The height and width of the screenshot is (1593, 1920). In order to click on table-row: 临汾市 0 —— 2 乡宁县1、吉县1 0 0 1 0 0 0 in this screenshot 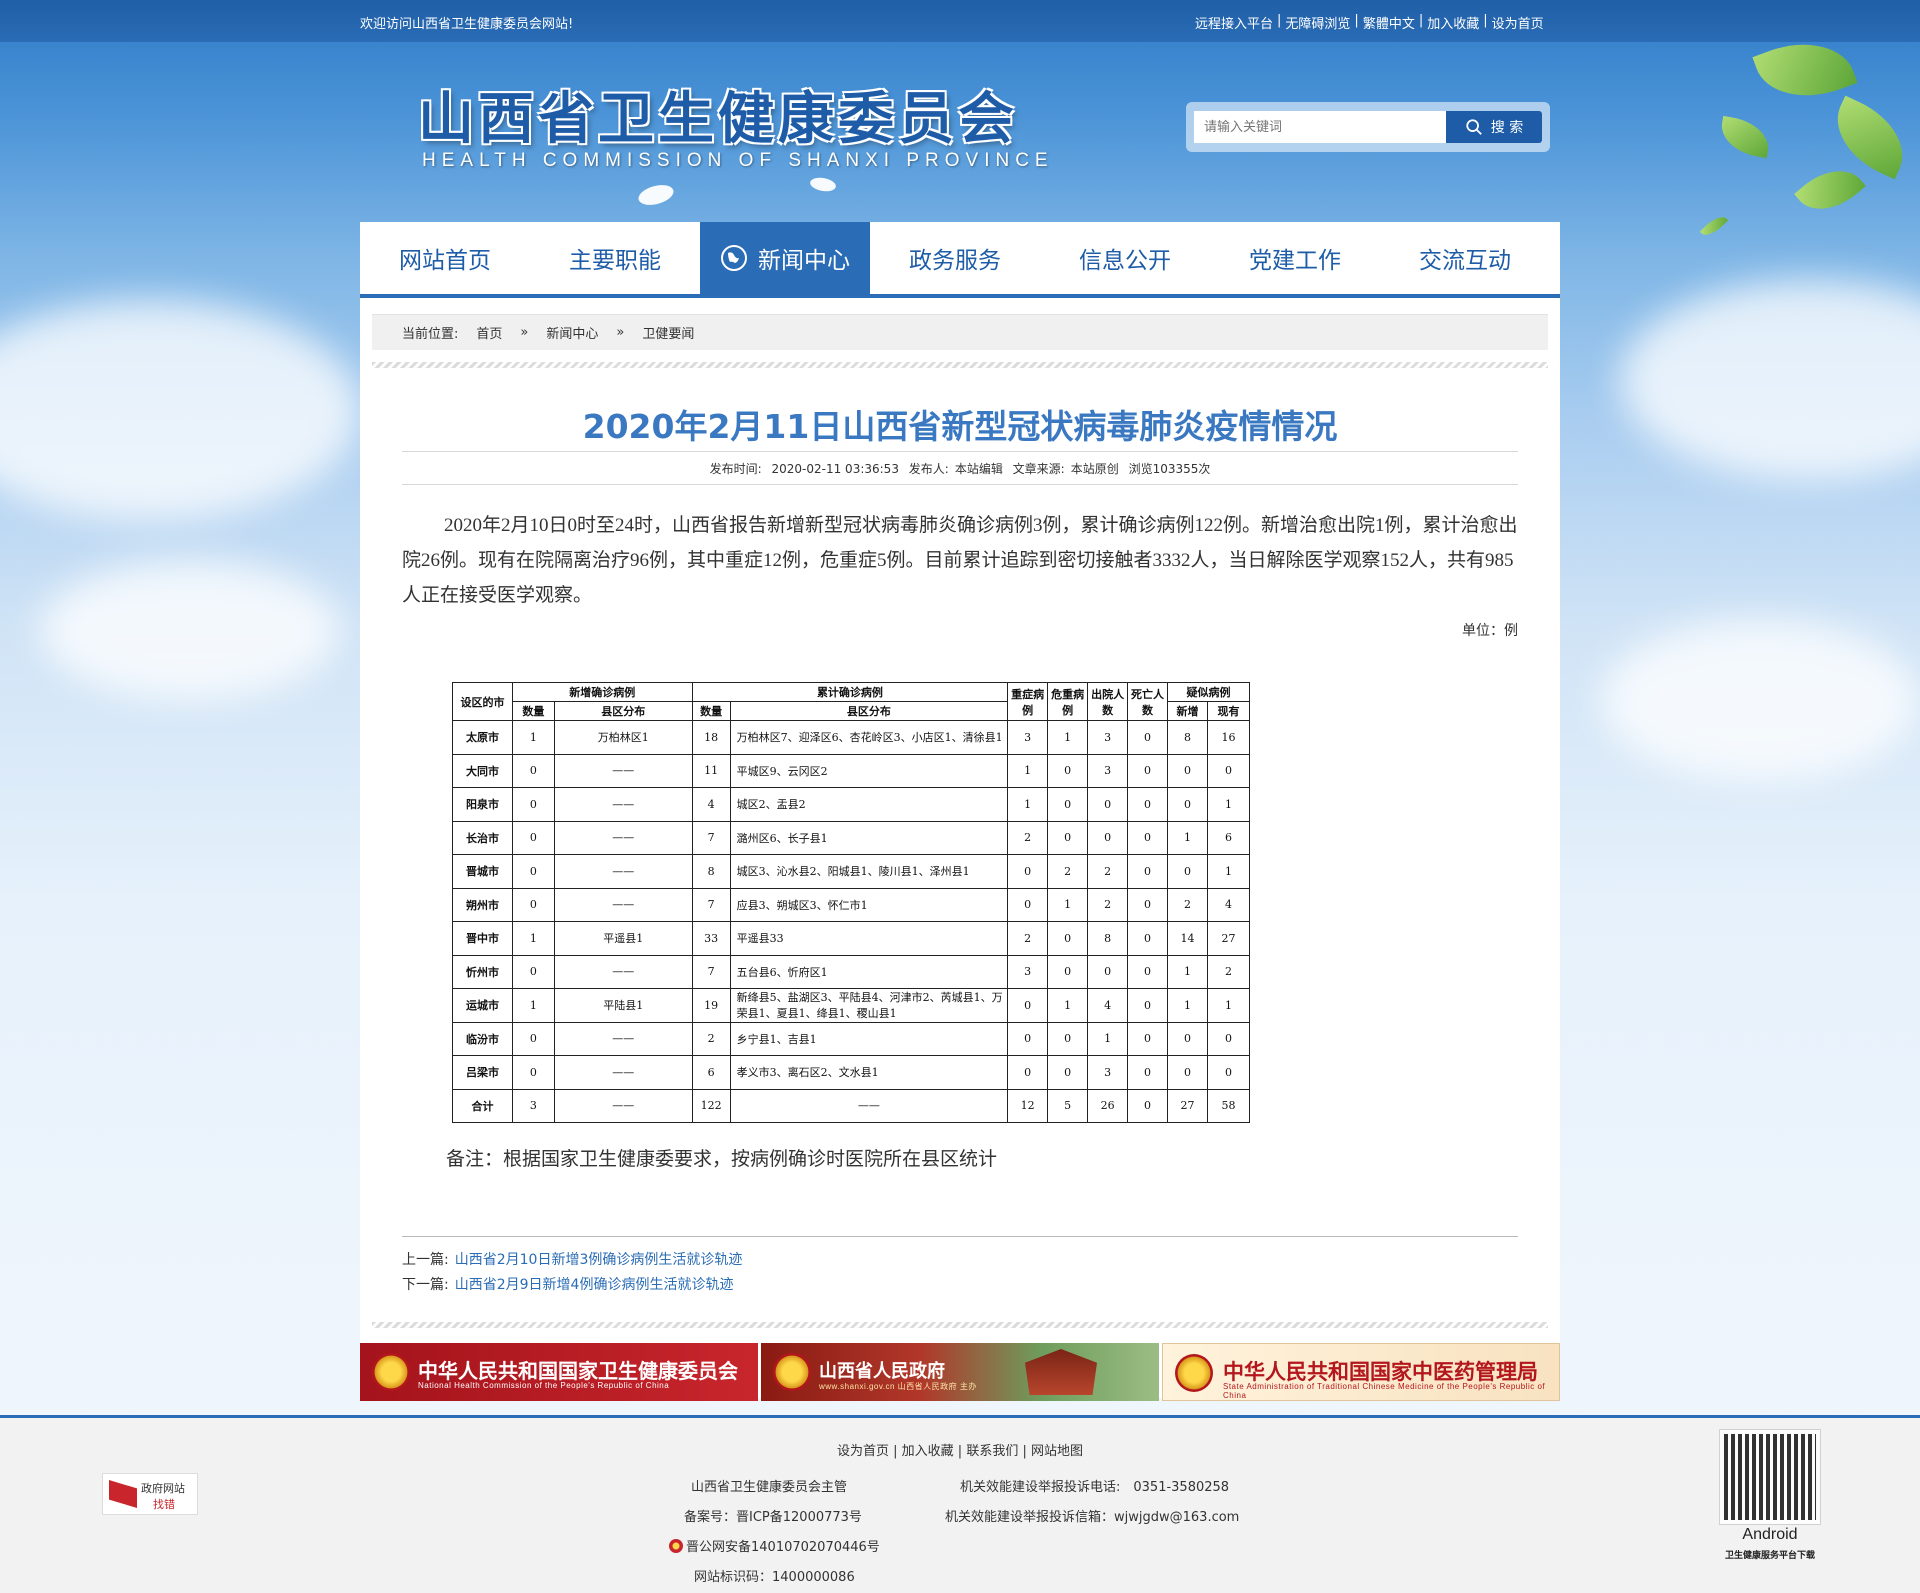, I will do `click(851, 1038)`.